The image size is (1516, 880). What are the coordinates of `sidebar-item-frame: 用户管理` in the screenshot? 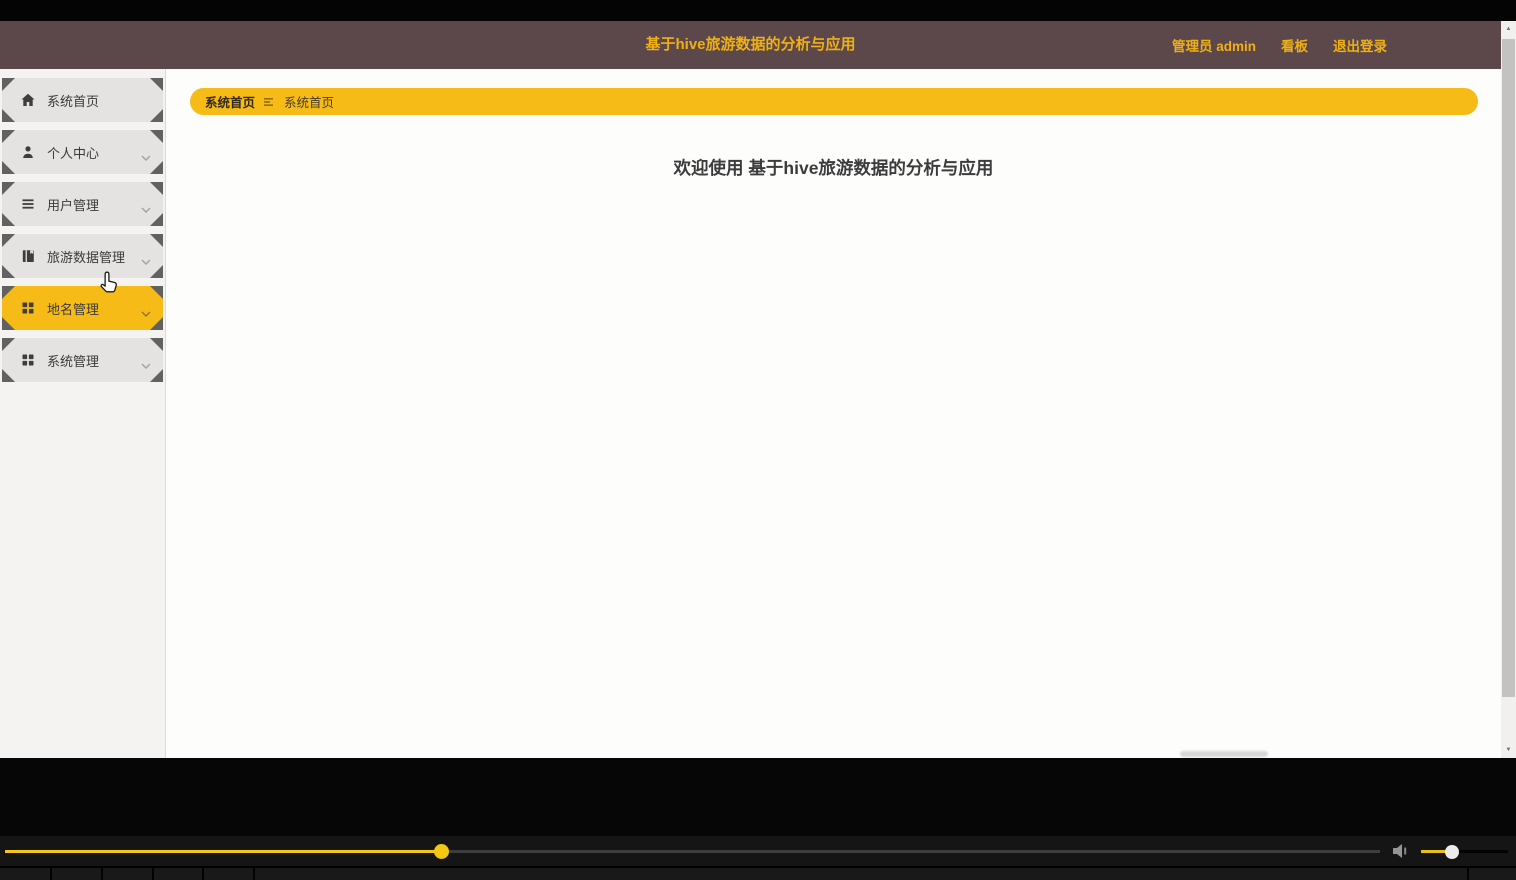 It's located at (82, 204).